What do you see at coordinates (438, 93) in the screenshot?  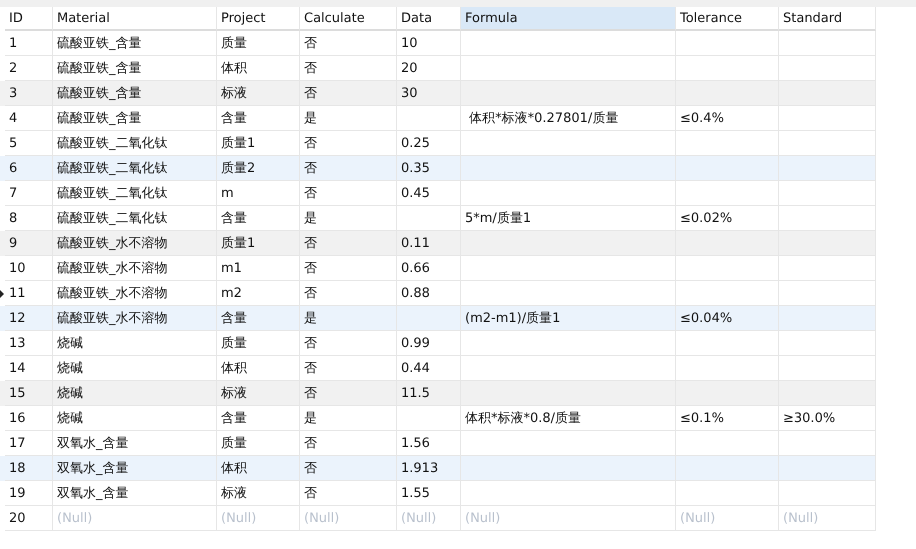 I see `table-row: 3 硫酸亚铁_含量 标液 否 30` at bounding box center [438, 93].